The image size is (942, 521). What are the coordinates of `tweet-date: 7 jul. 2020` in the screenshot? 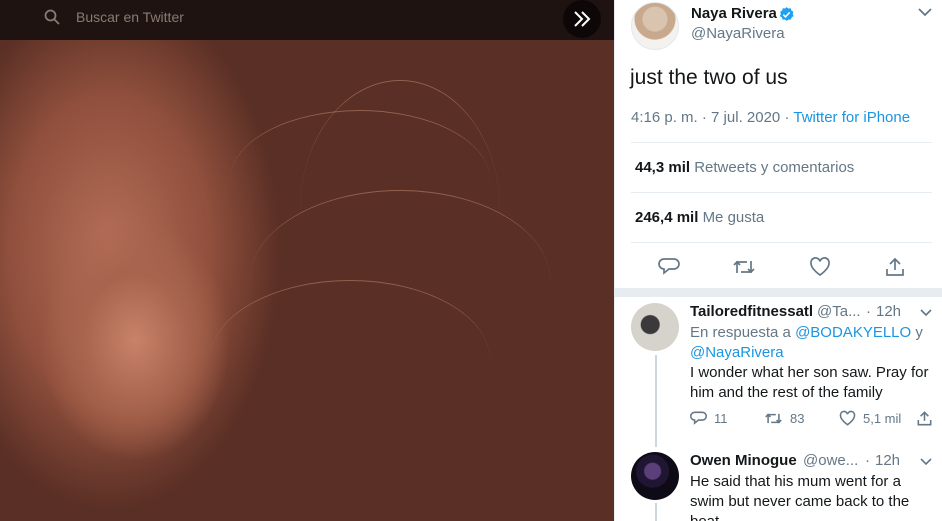 It's located at (745, 117).